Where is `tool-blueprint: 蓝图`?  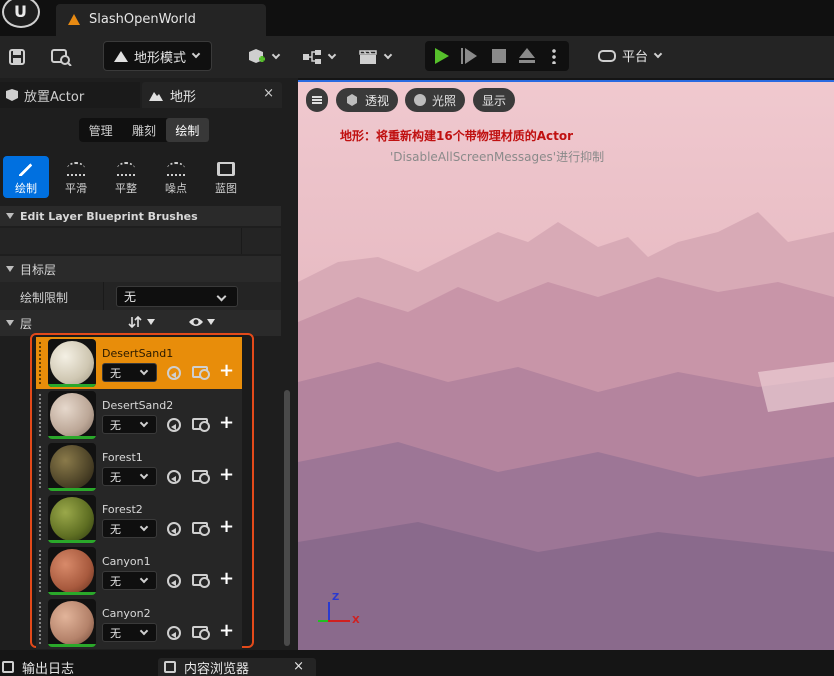
tool-blueprint: 蓝图 is located at coordinates (226, 177).